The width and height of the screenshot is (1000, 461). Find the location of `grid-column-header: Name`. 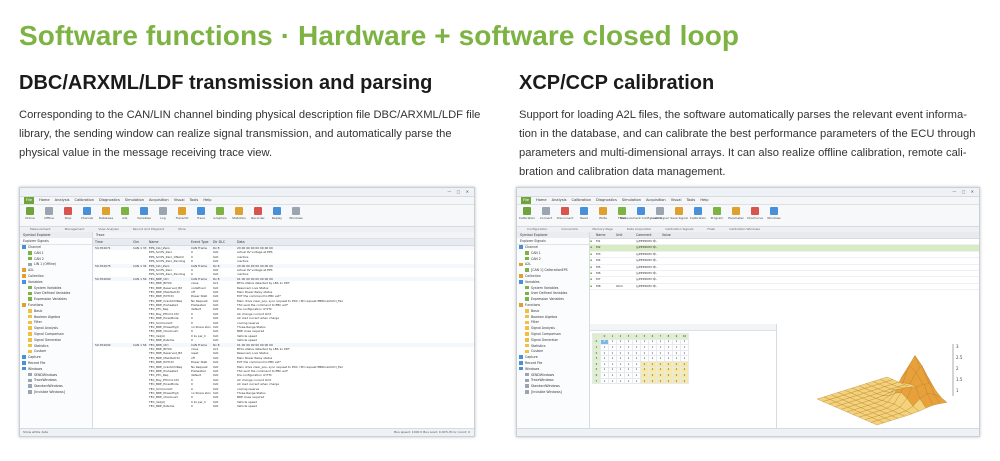

grid-column-header: Name is located at coordinates (606, 235).